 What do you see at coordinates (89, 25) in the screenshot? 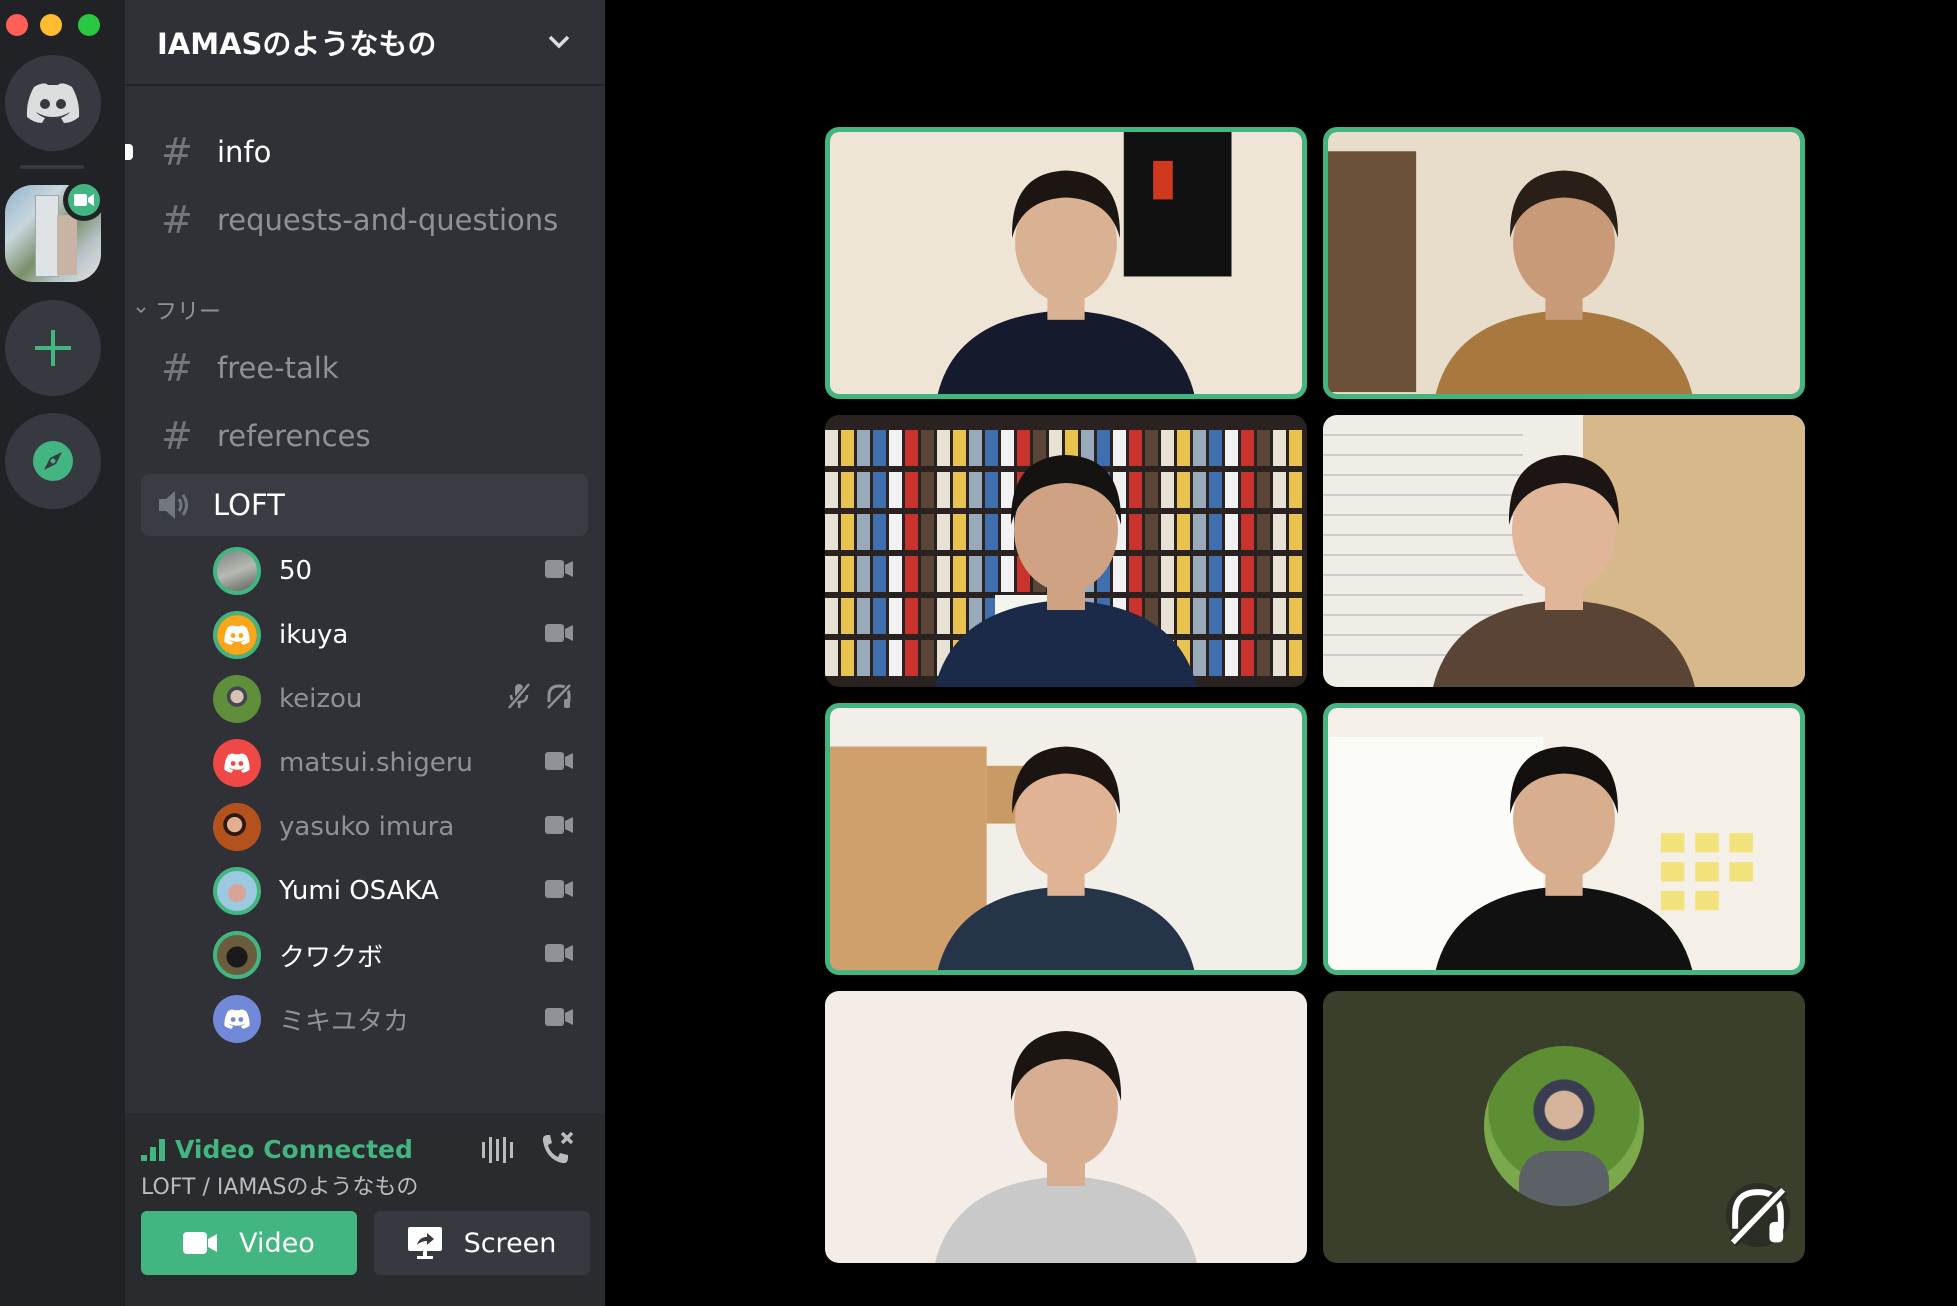
I see `window-maximize-button` at bounding box center [89, 25].